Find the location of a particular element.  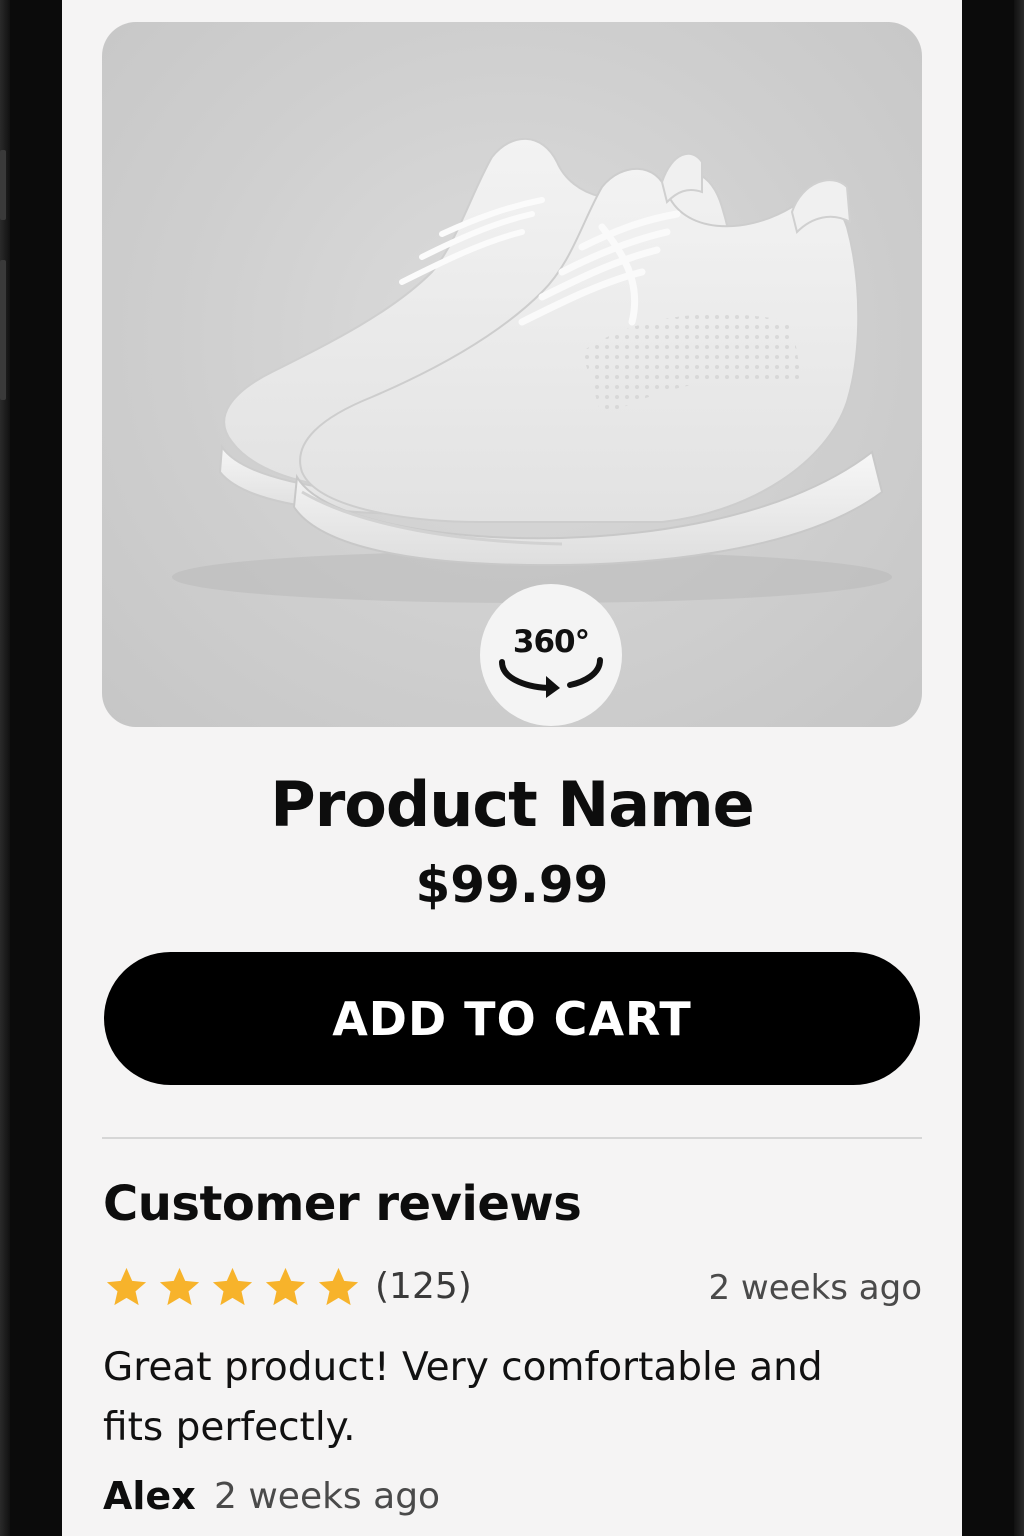

review-summary-time: 2 weeks ago is located at coordinates (815, 1288).